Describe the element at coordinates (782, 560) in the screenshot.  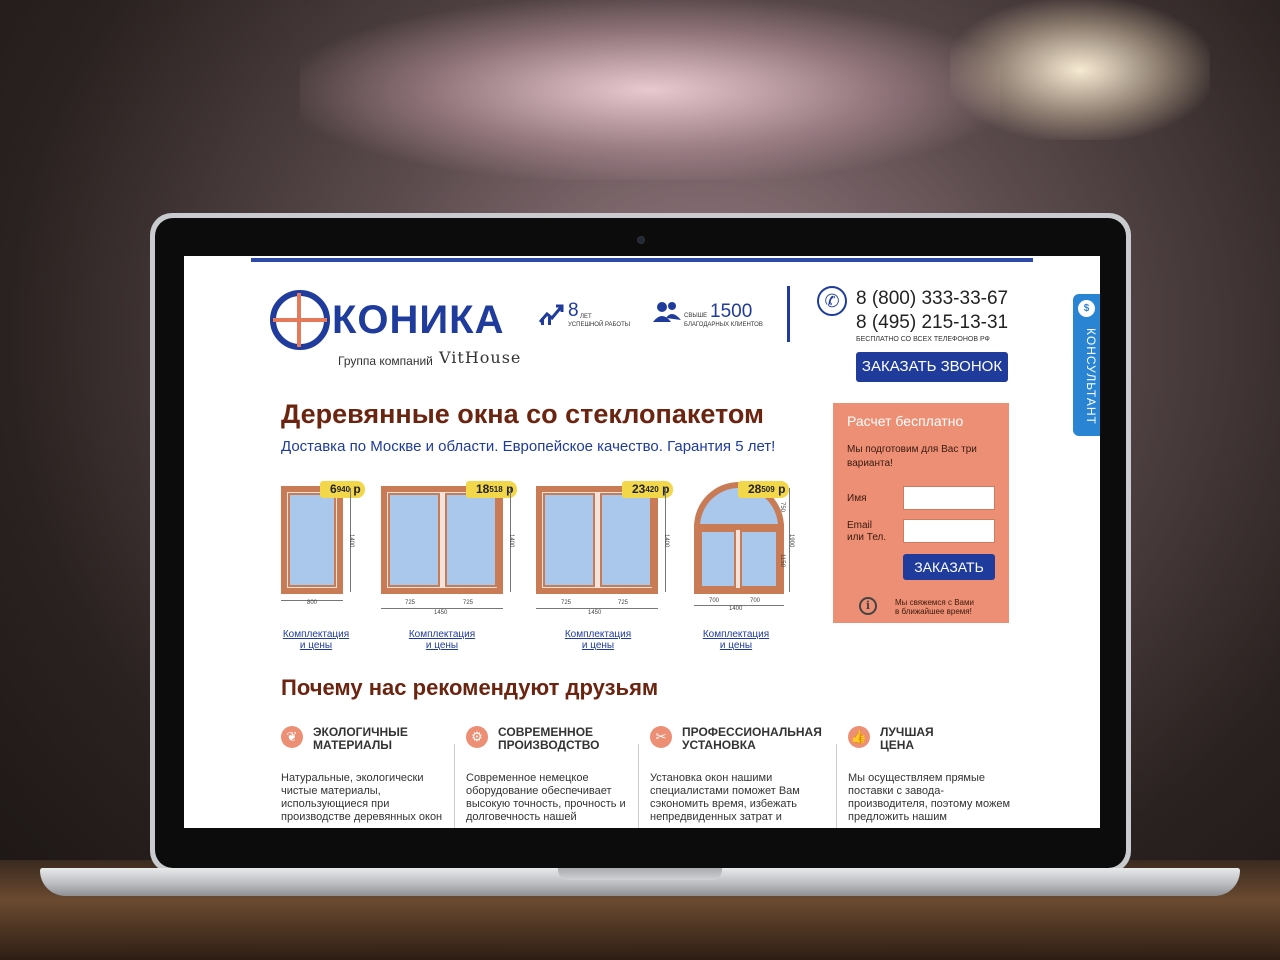
I see `dimension-height: 1150` at that location.